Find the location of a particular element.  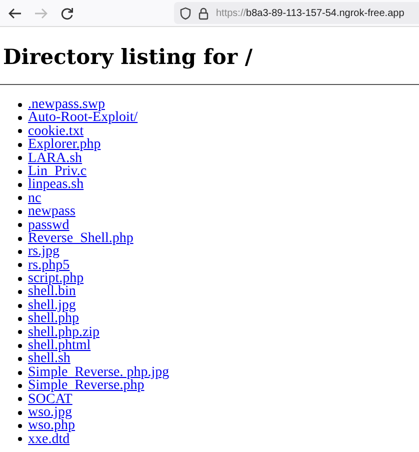

file-link: xxe.dtd is located at coordinates (49, 439).